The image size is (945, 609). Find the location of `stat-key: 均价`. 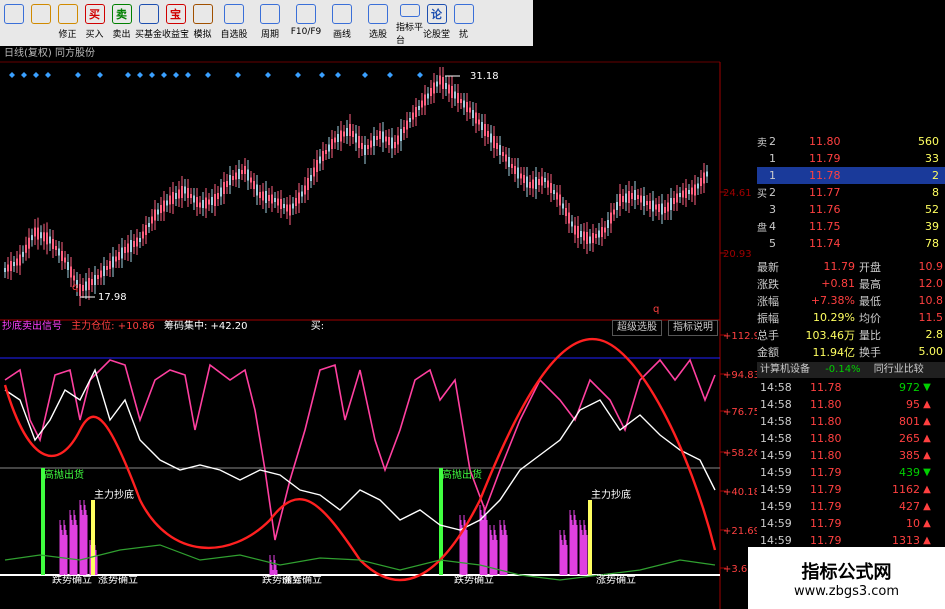

stat-key: 均价 is located at coordinates (870, 318).